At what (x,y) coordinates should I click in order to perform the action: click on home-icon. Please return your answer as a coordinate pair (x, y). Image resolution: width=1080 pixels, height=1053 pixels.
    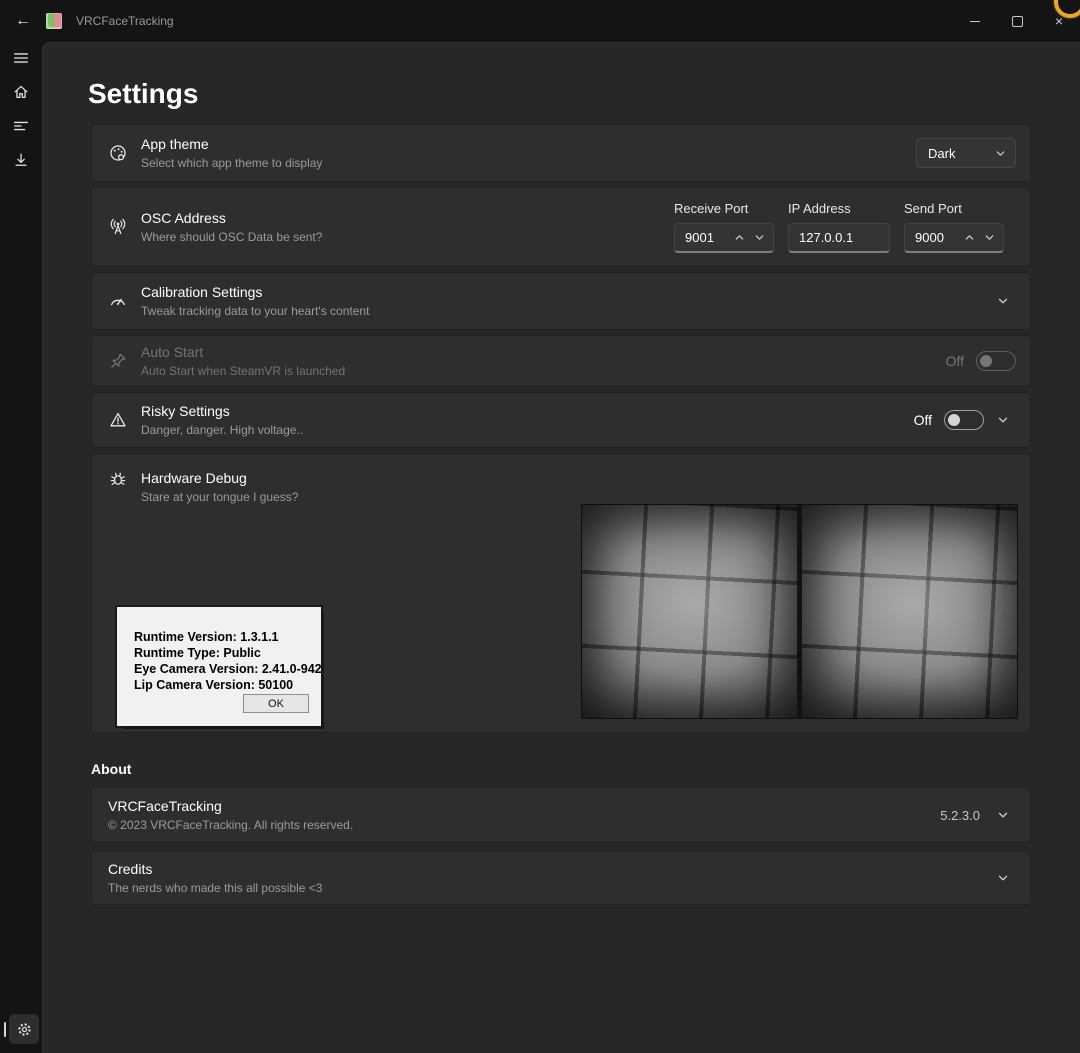
    Looking at the image, I should click on (21, 92).